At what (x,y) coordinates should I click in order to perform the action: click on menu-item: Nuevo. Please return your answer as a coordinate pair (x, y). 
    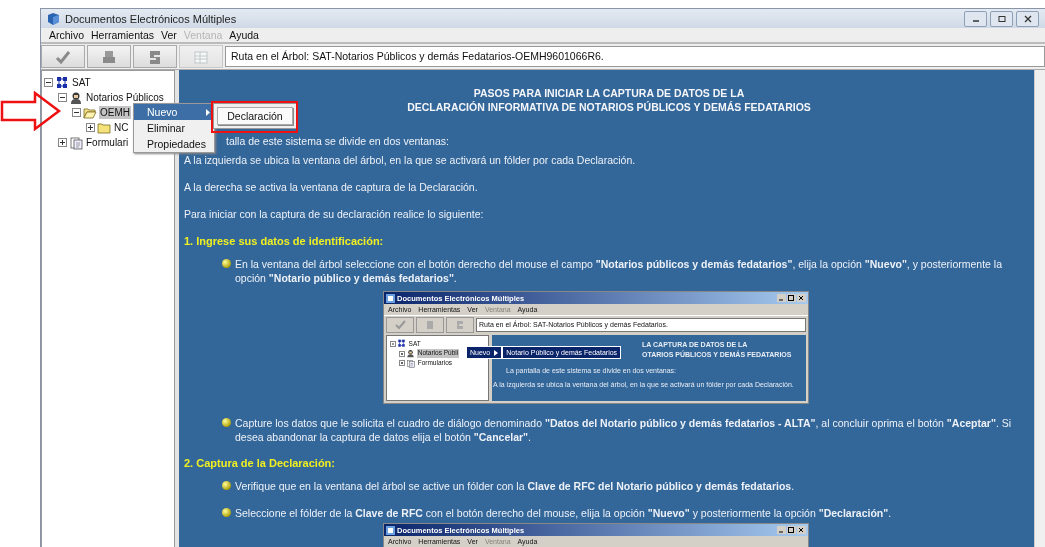
    Looking at the image, I should click on (174, 112).